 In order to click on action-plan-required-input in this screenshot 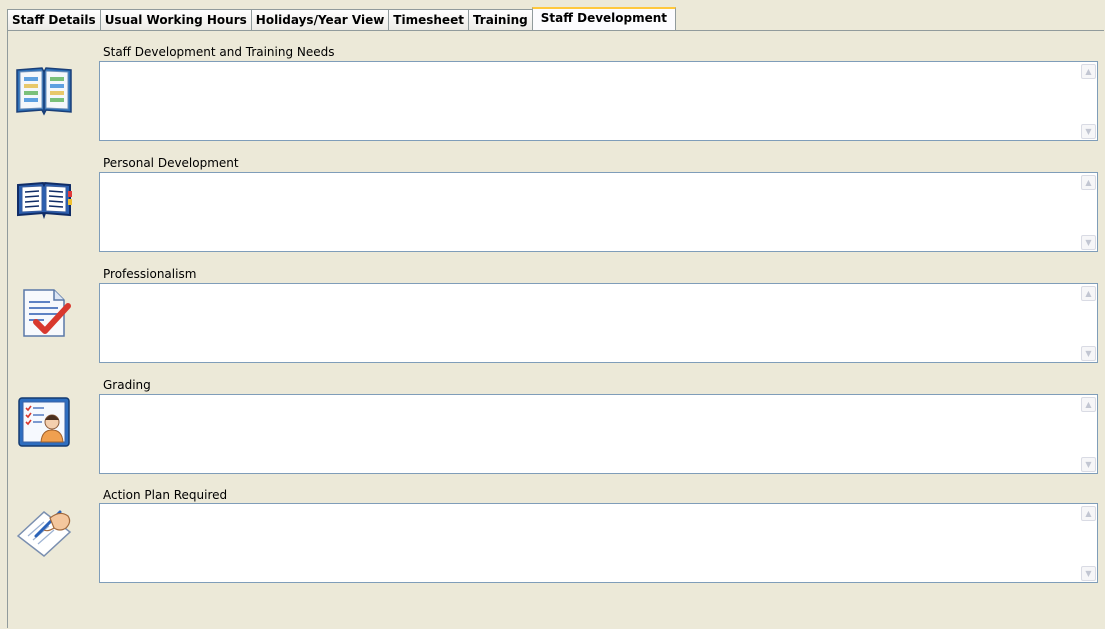, I will do `click(590, 543)`.